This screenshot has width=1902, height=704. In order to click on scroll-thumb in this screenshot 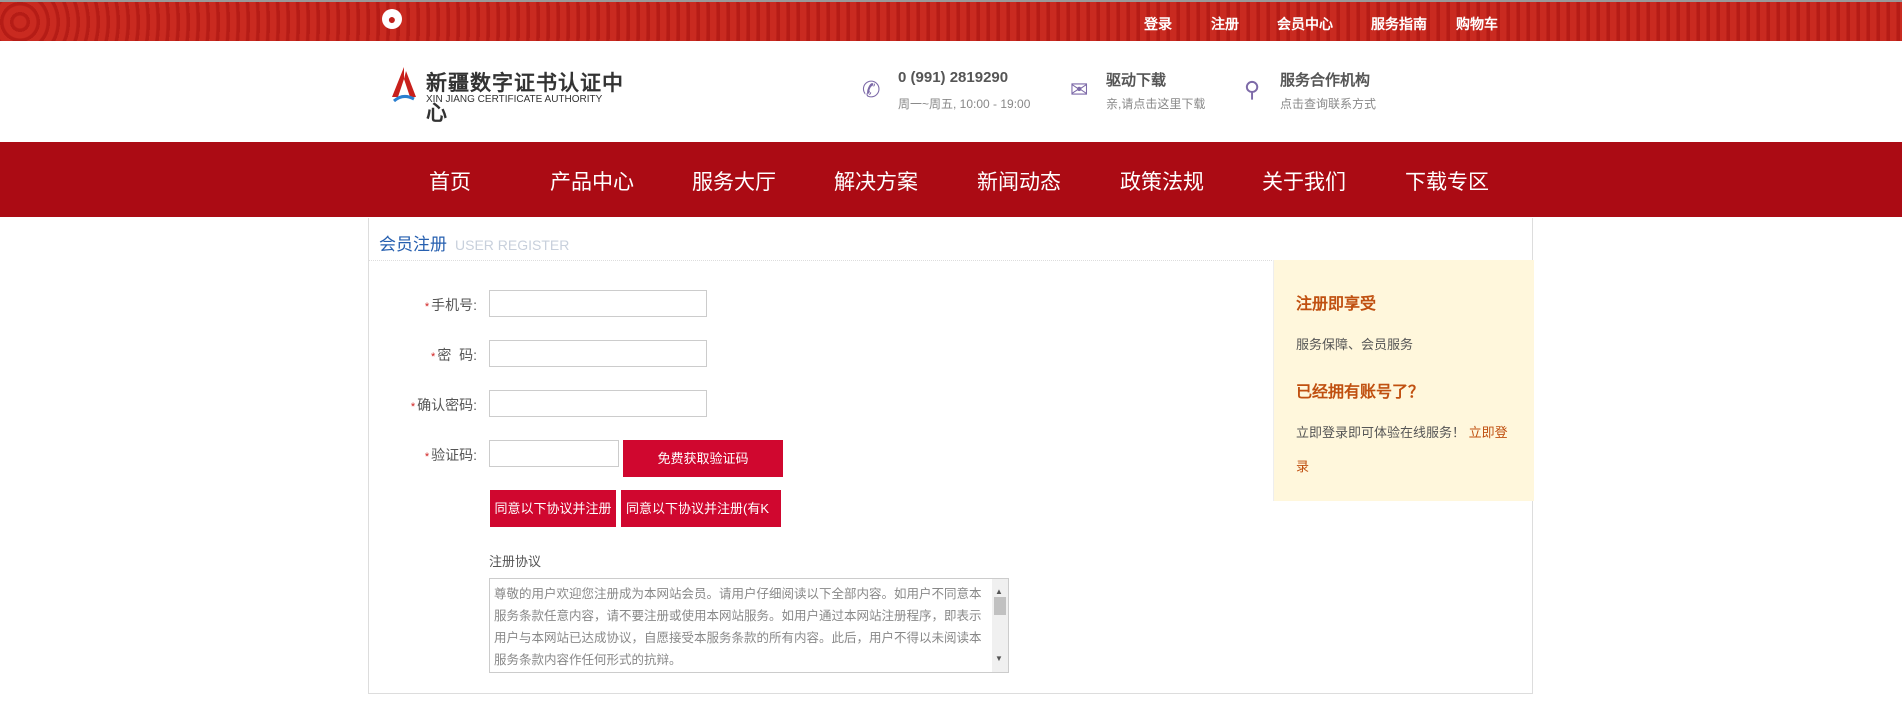, I will do `click(1000, 606)`.